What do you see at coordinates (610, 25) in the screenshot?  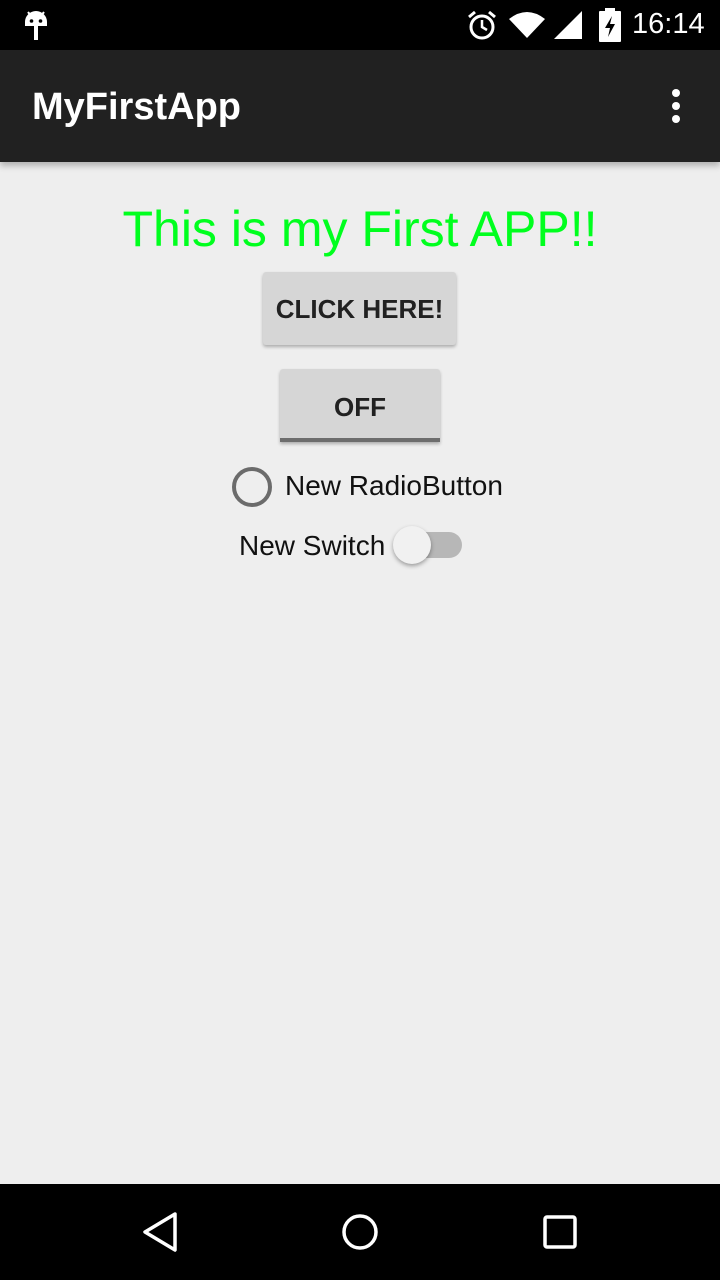 I see `battery-charging-icon` at bounding box center [610, 25].